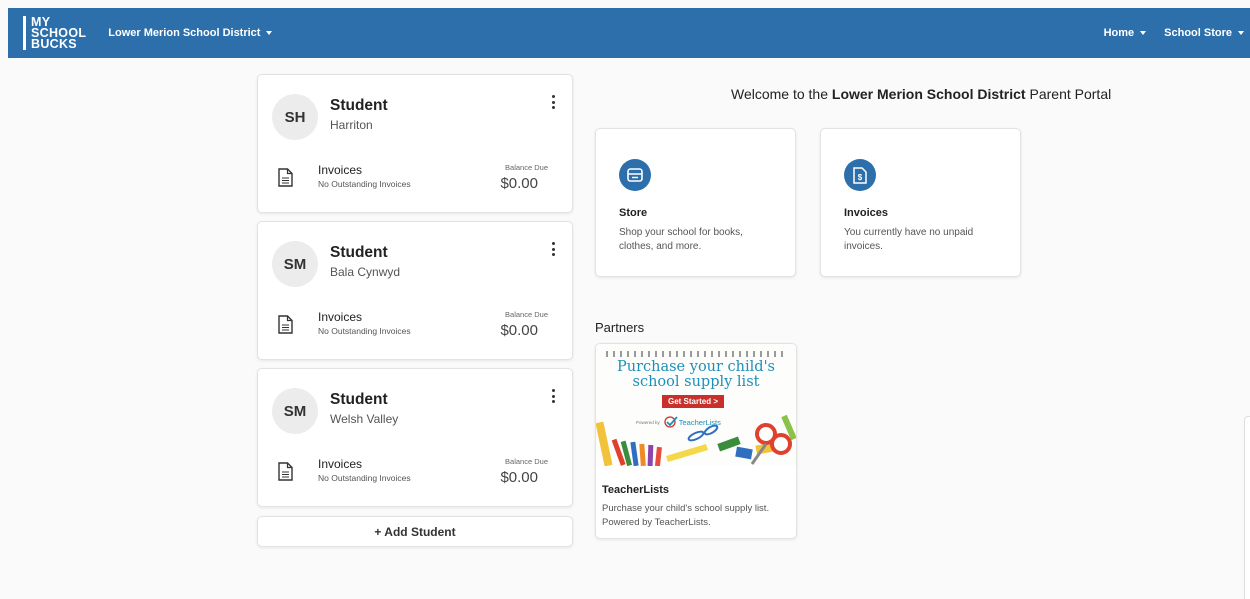 This screenshot has width=1250, height=599. Describe the element at coordinates (1119, 33) in the screenshot. I see `nav-home-label: Home` at that location.